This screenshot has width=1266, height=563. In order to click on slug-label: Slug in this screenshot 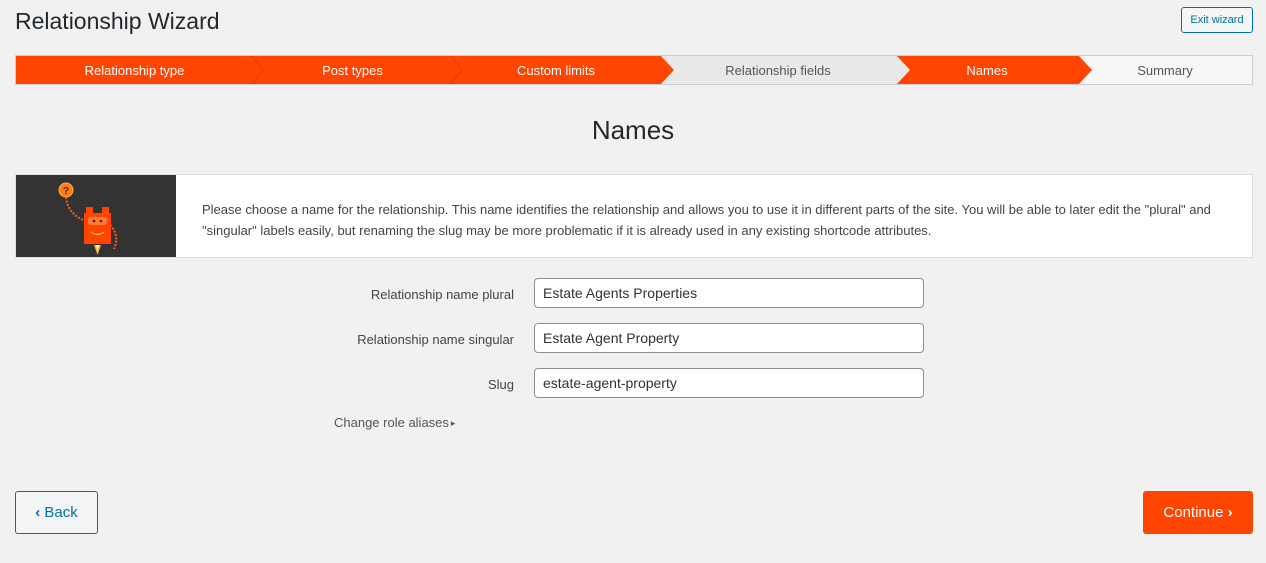, I will do `click(500, 384)`.